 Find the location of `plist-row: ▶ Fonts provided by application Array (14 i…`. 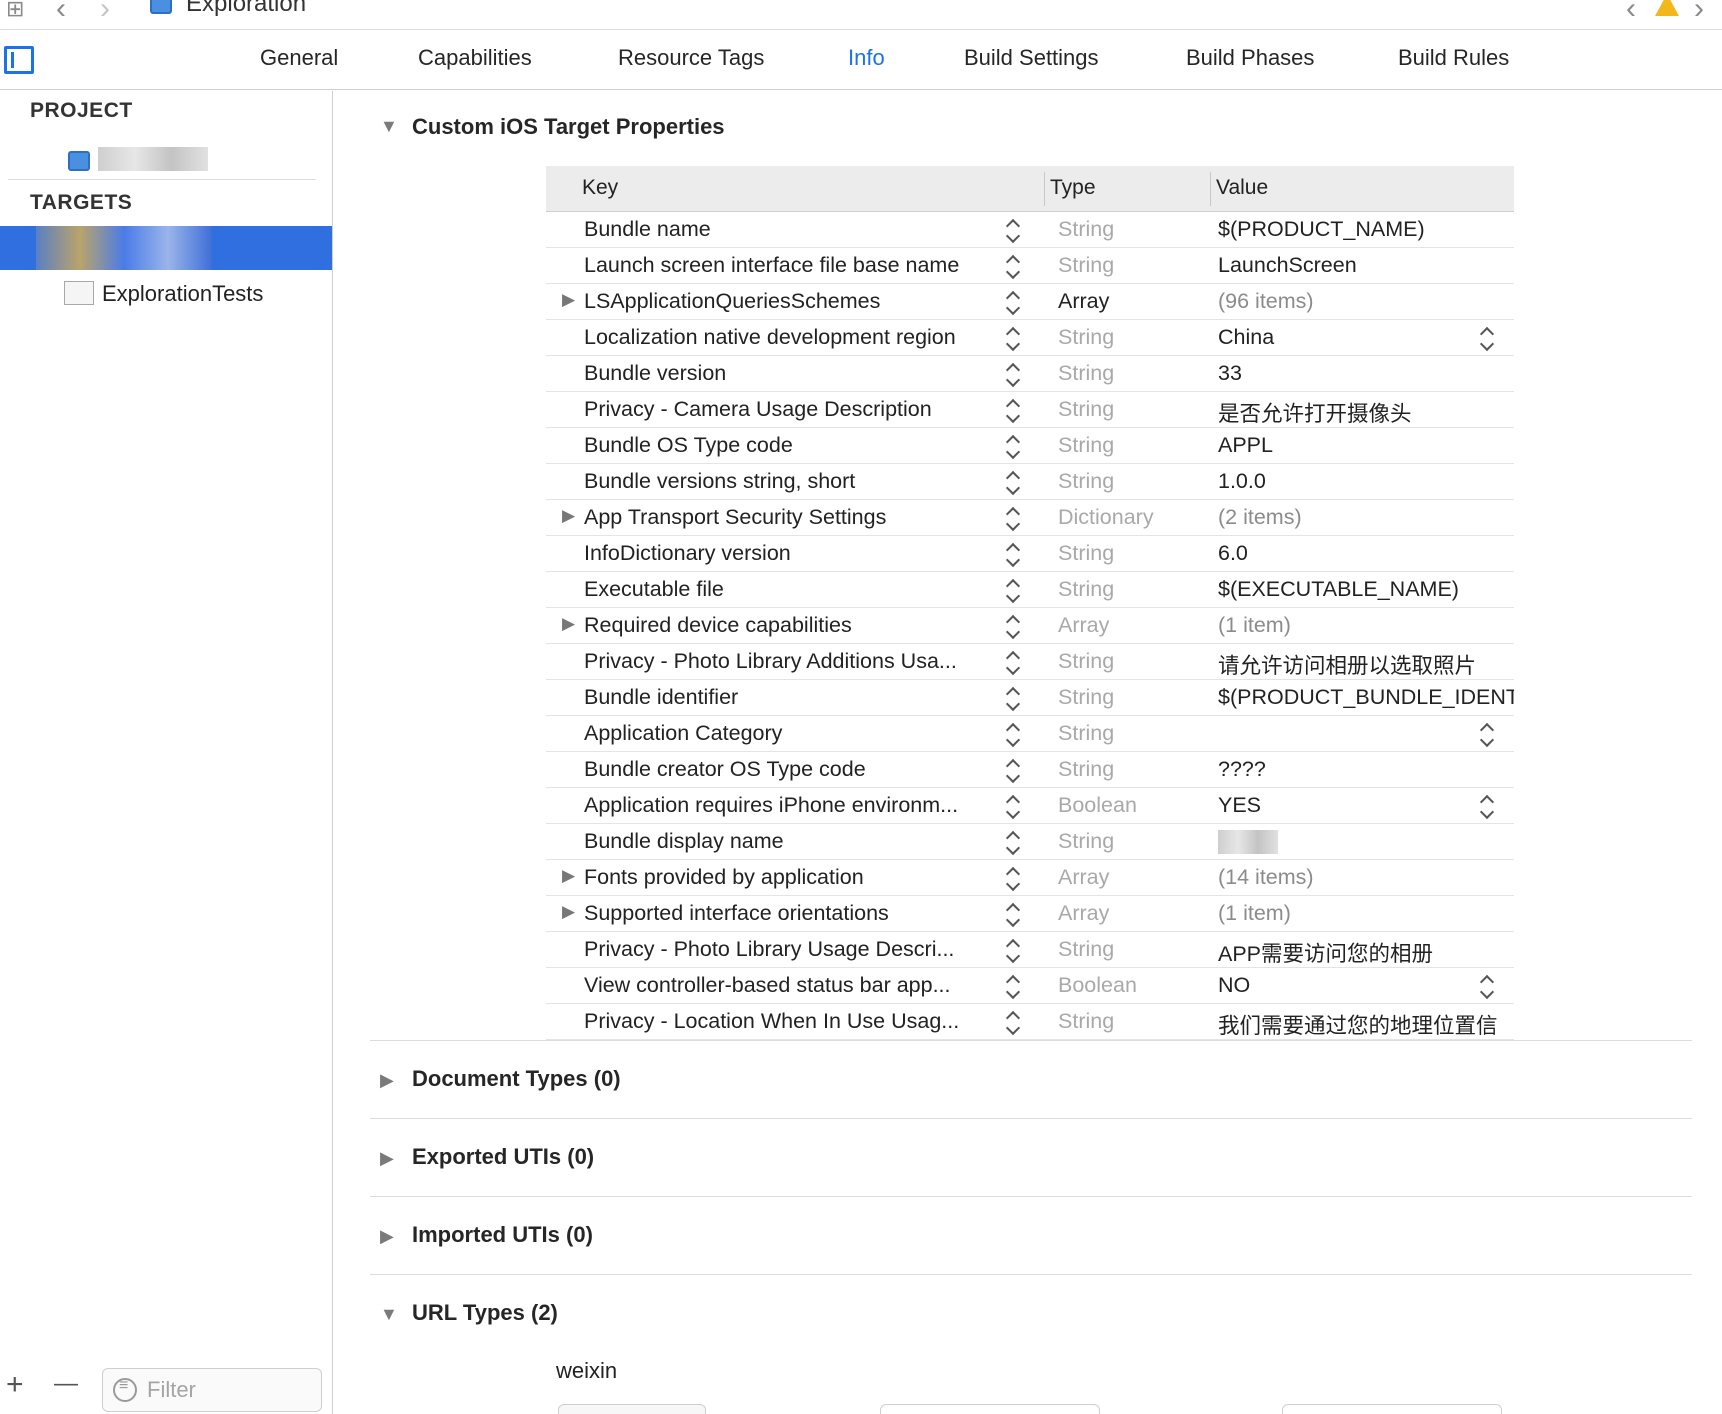

plist-row: ▶ Fonts provided by application Array (14 i… is located at coordinates (1030, 878).